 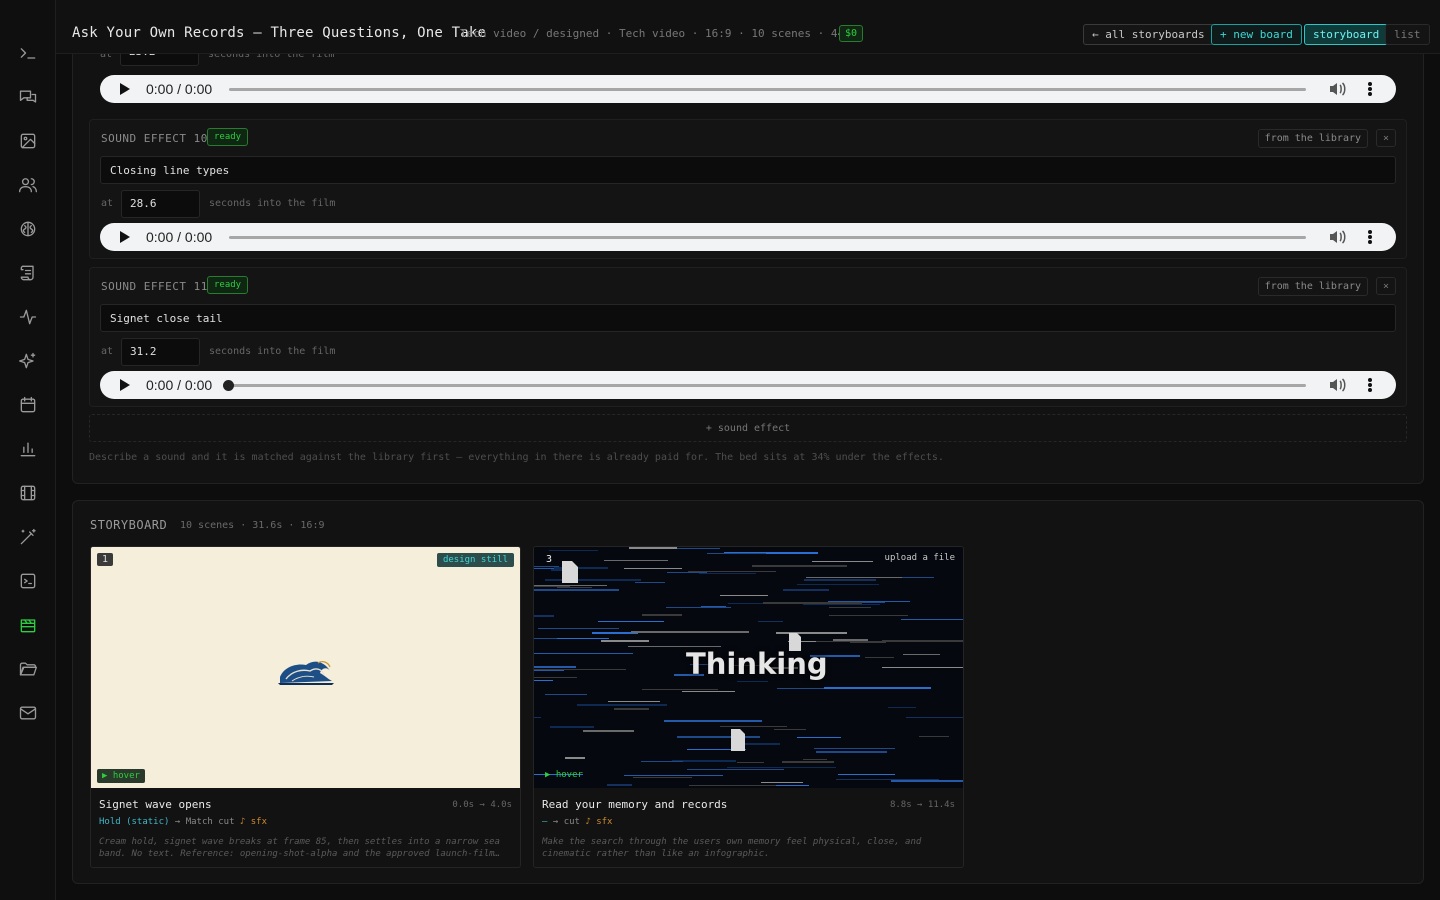 I want to click on film-icon, so click(x=28, y=493).